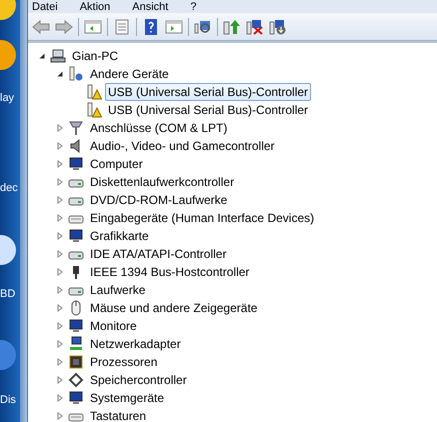 The width and height of the screenshot is (437, 422). What do you see at coordinates (129, 74) in the screenshot?
I see `tree-item: Andere Geräte` at bounding box center [129, 74].